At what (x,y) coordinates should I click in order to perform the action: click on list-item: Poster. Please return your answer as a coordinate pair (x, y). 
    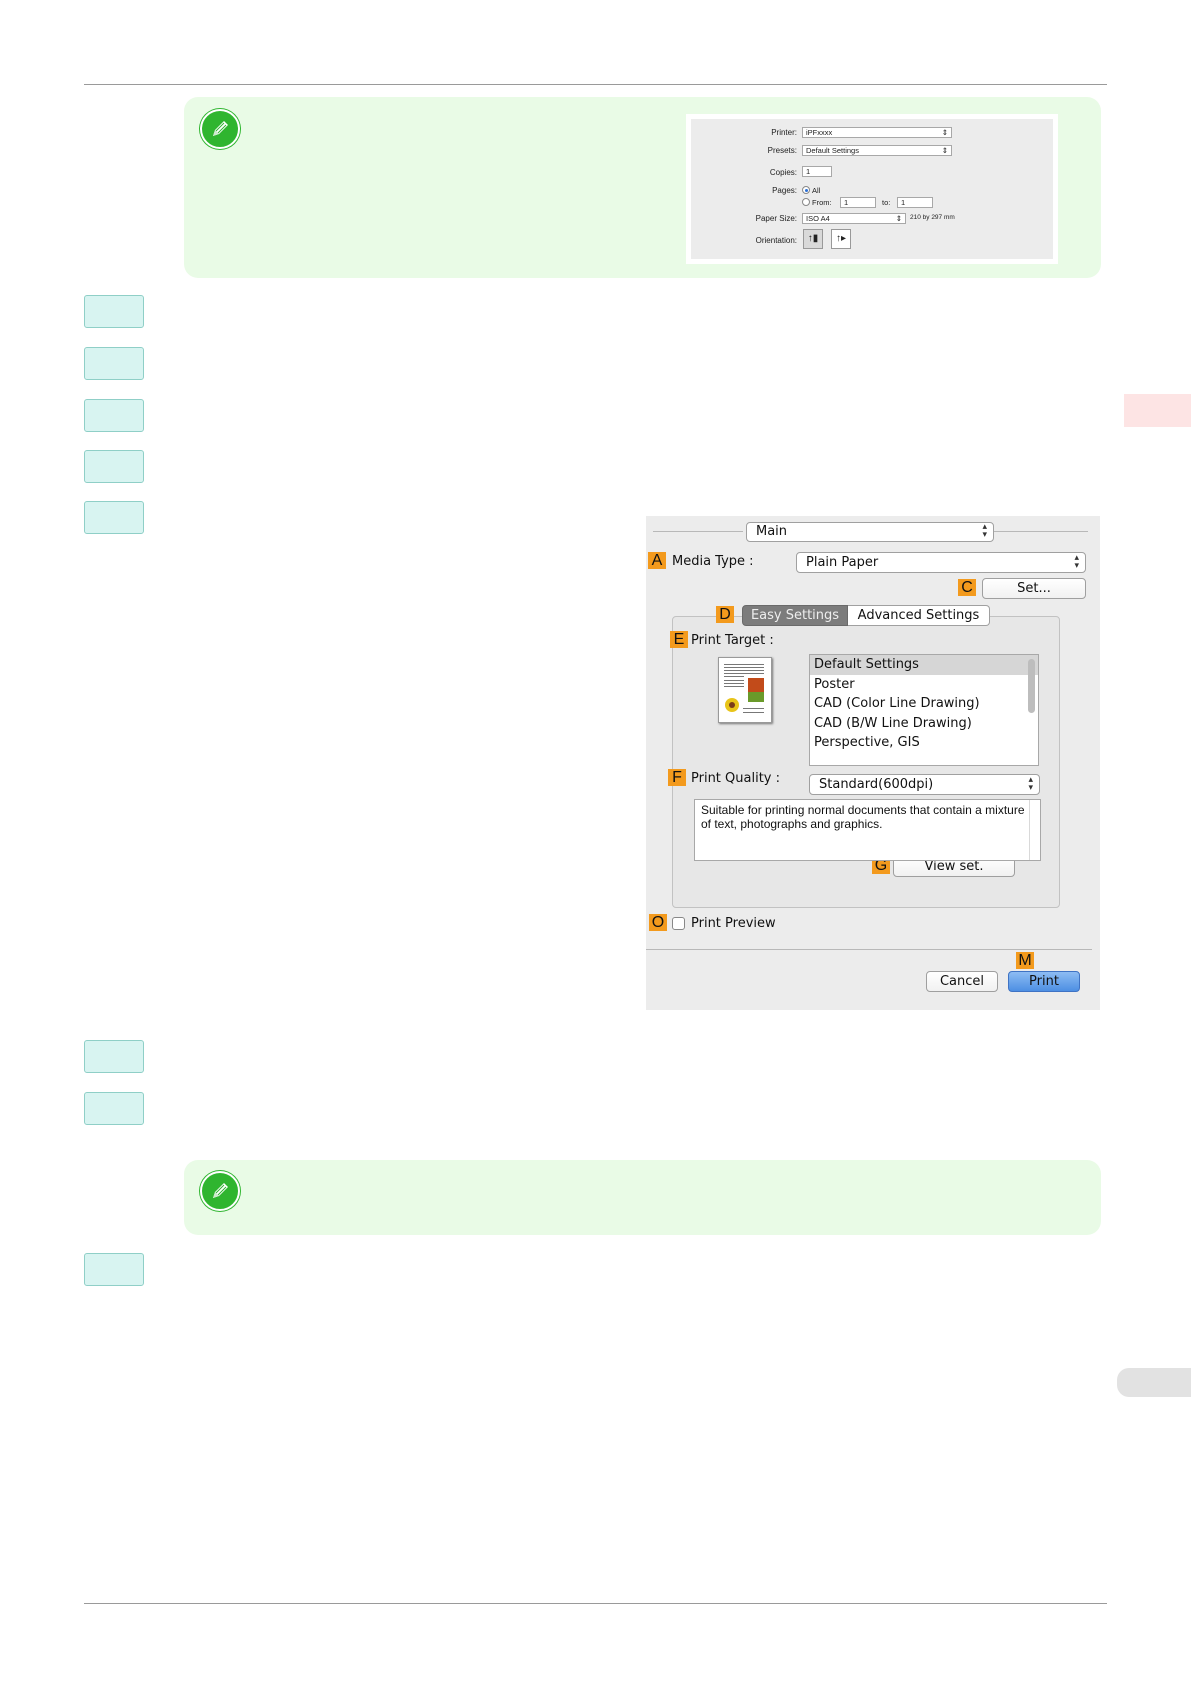
    Looking at the image, I should click on (924, 685).